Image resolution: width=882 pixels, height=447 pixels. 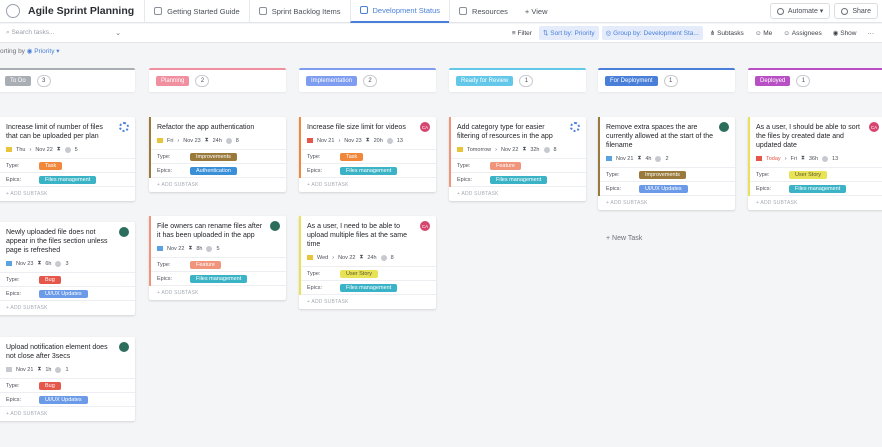 I want to click on tab-getting-started: Getting Started Guide, so click(x=196, y=11).